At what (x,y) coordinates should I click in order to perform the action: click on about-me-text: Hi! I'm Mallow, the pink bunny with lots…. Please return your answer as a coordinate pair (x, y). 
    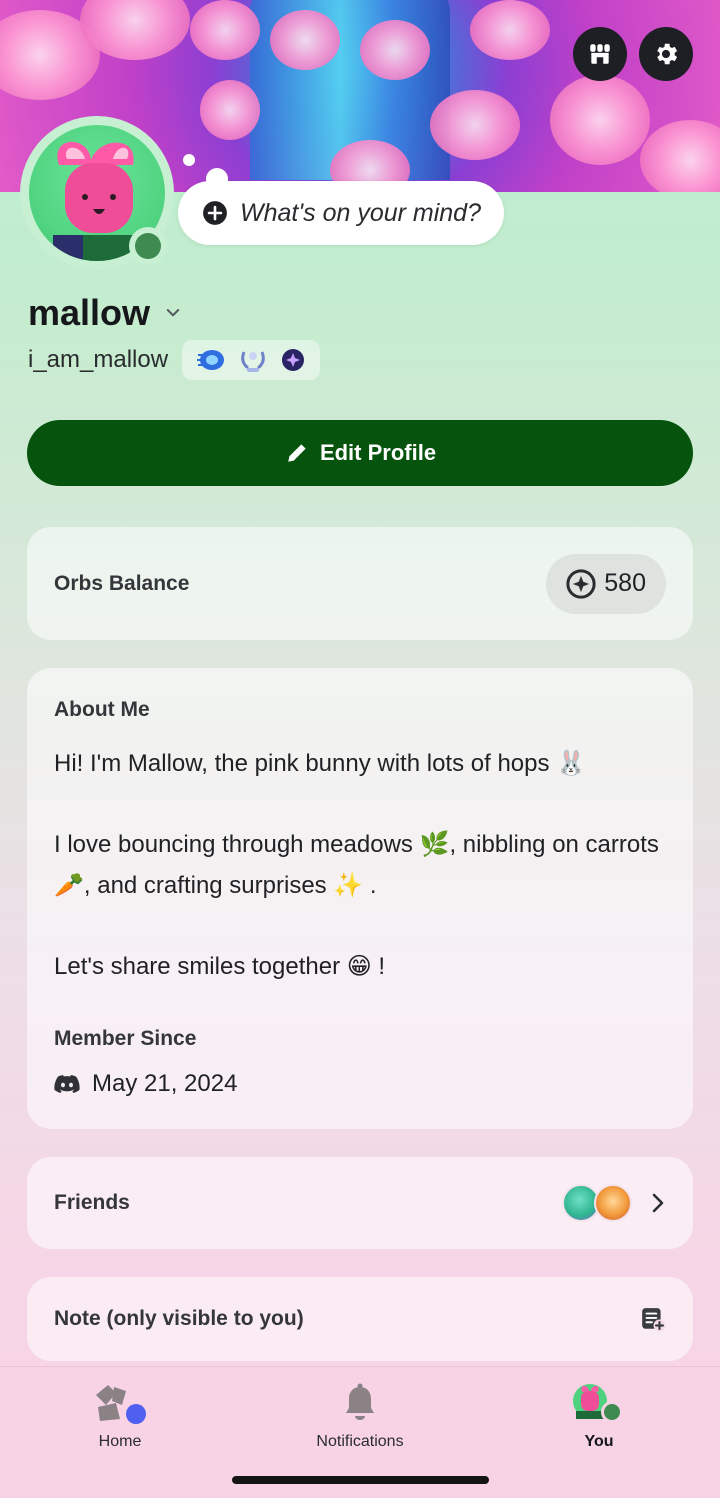
    Looking at the image, I should click on (356, 865).